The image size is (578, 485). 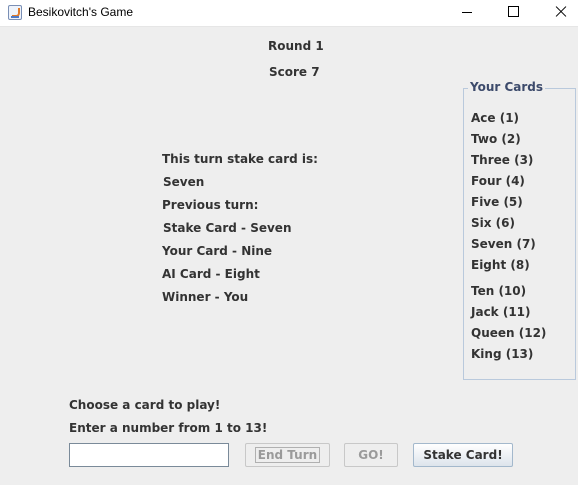 I want to click on choose-card-prompt: Choose a card to play!, so click(x=145, y=405).